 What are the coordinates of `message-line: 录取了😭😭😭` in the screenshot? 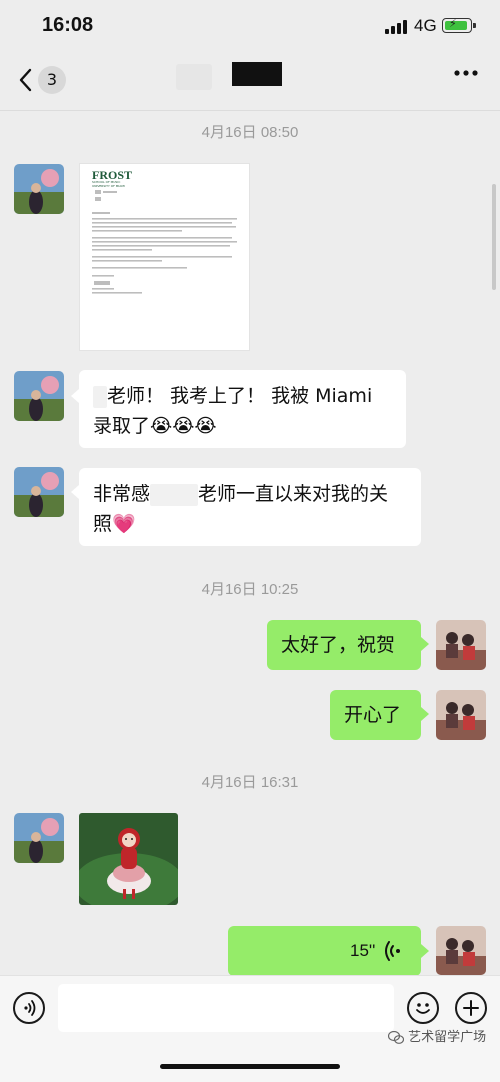 It's located at (242, 426).